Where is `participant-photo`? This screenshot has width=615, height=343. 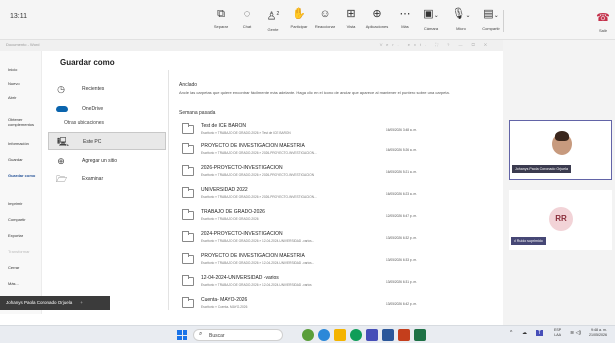
participant-photo is located at coordinates (562, 143).